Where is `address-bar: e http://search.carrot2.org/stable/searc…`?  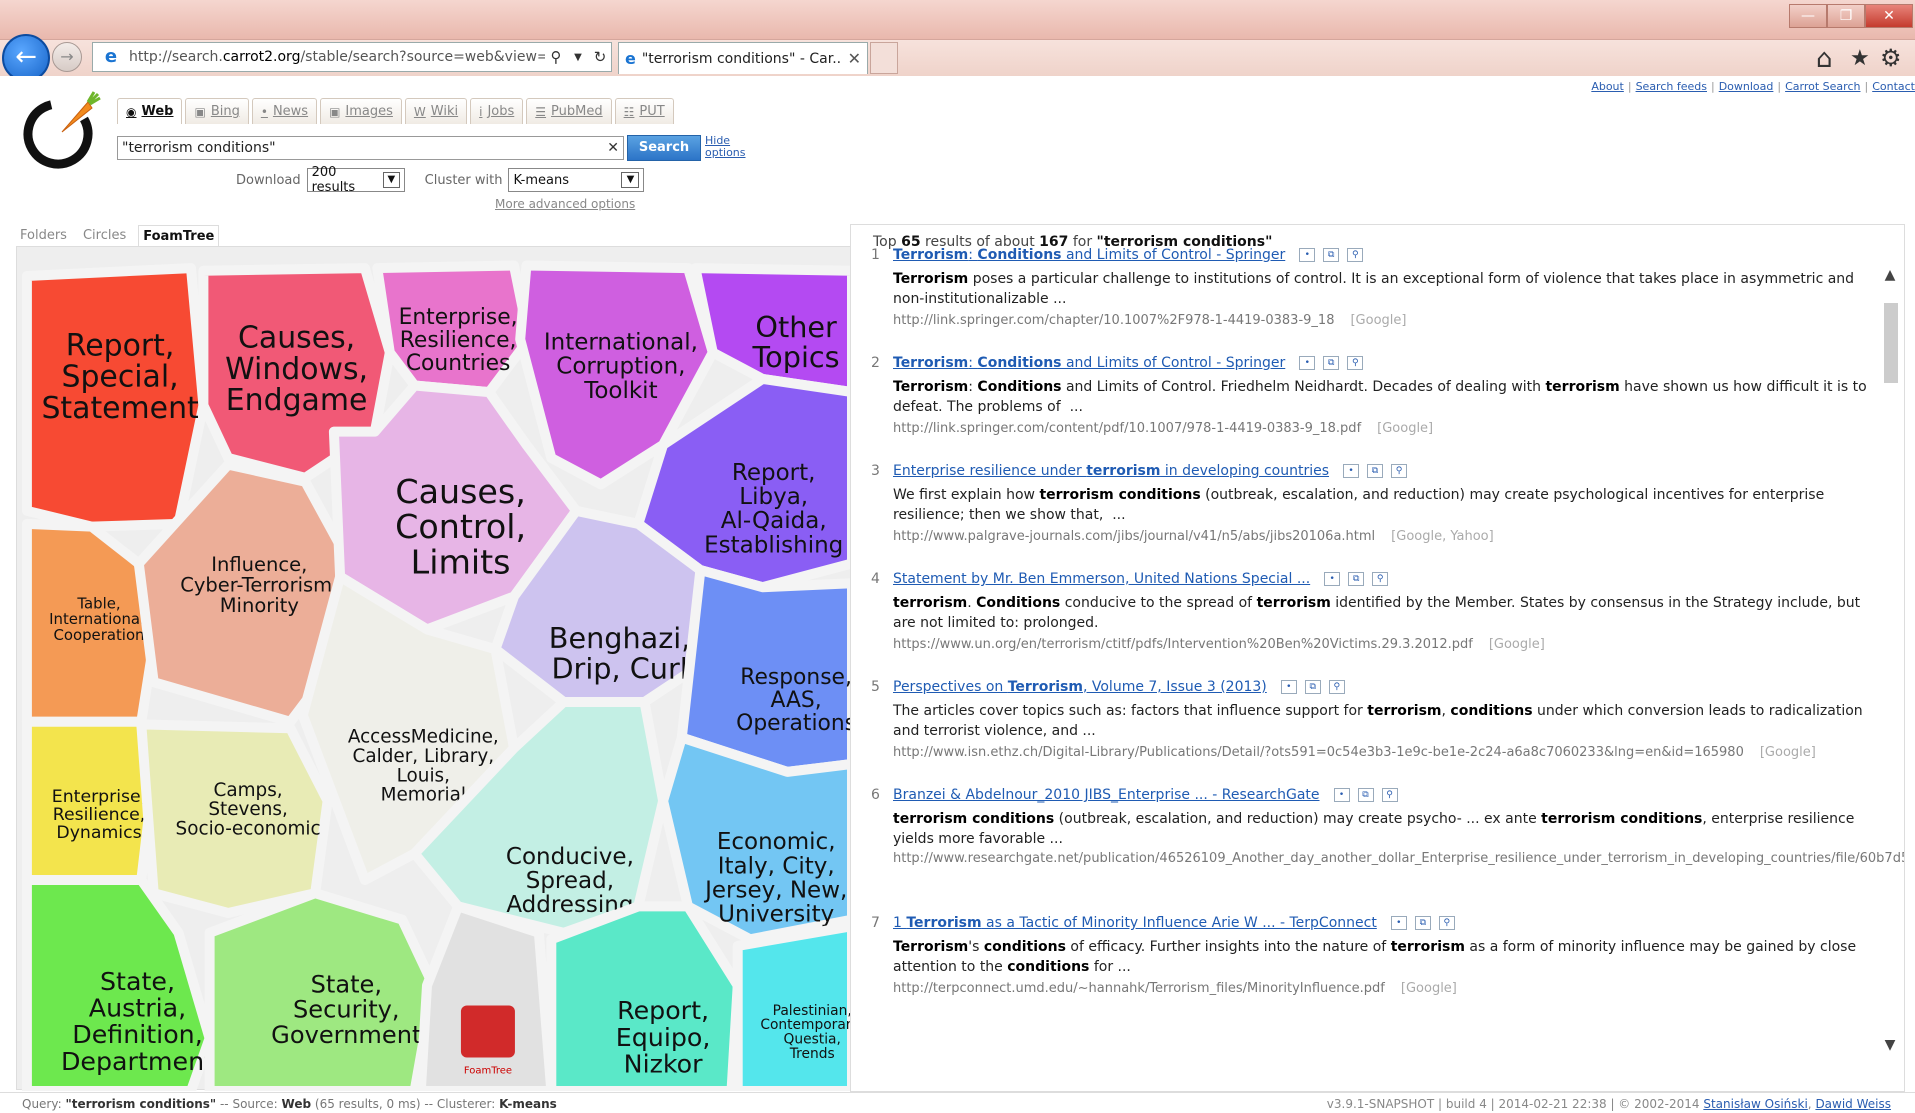 address-bar: e http://search.carrot2.org/stable/searc… is located at coordinates (352, 57).